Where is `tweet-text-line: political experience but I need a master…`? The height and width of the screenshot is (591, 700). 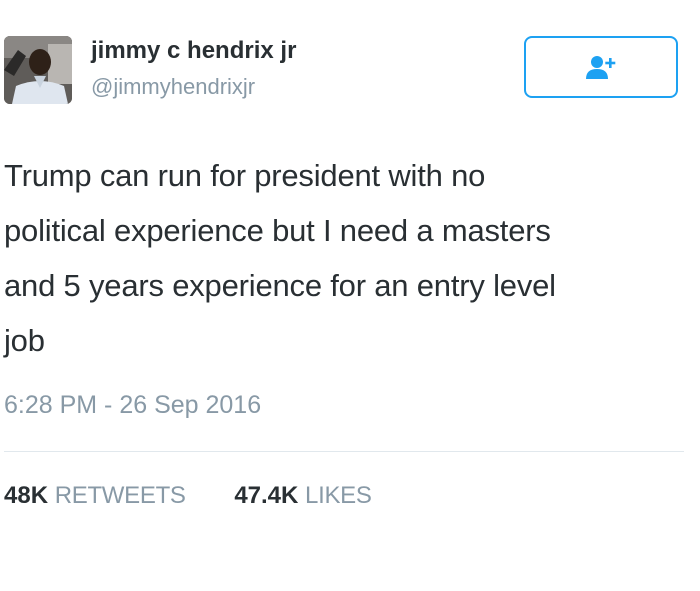 tweet-text-line: political experience but I need a master… is located at coordinates (277, 230).